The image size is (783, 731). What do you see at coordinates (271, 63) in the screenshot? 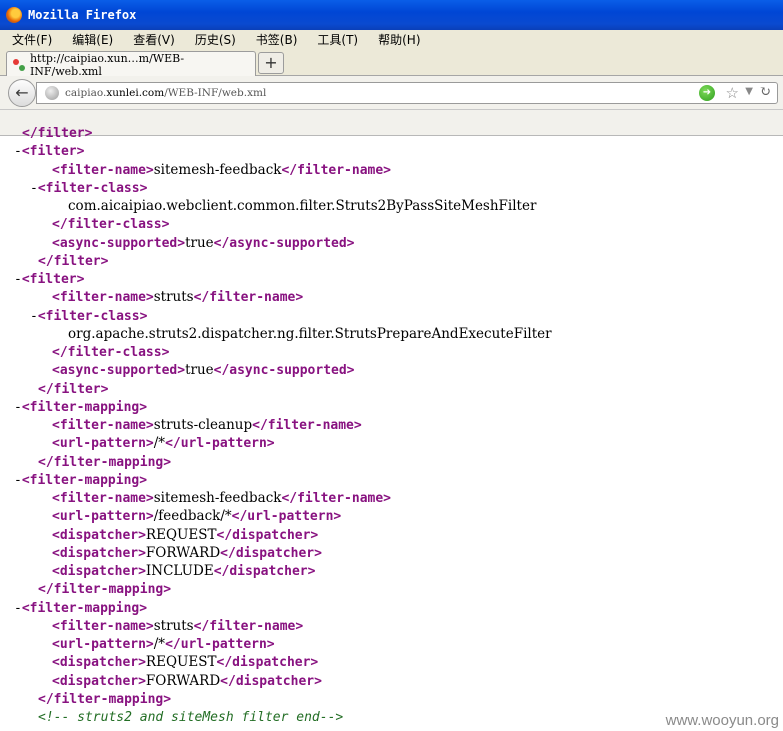
I see `new-tab-button: +` at bounding box center [271, 63].